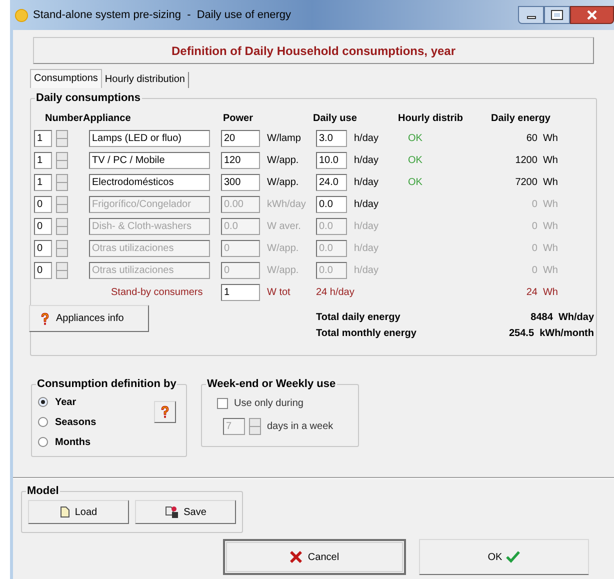  Describe the element at coordinates (269, 404) in the screenshot. I see `checkbox-label: Use only during` at that location.